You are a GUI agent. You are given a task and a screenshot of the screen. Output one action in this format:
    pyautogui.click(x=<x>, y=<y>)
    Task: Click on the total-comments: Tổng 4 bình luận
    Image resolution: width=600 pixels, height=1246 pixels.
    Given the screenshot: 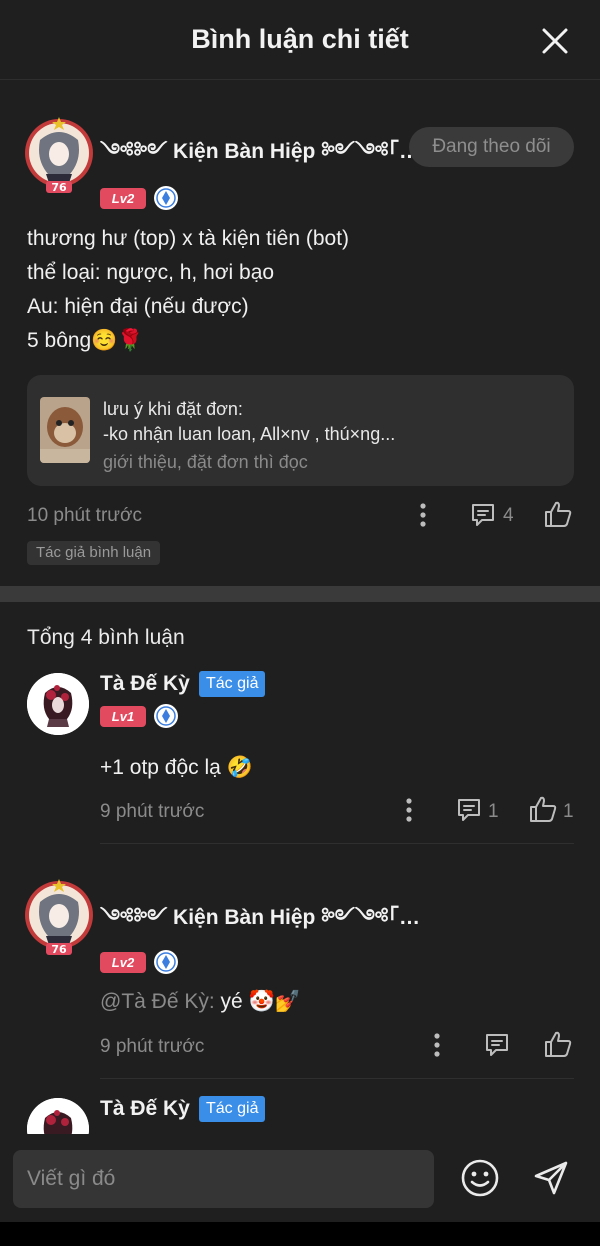 What is the action you would take?
    pyautogui.click(x=106, y=637)
    